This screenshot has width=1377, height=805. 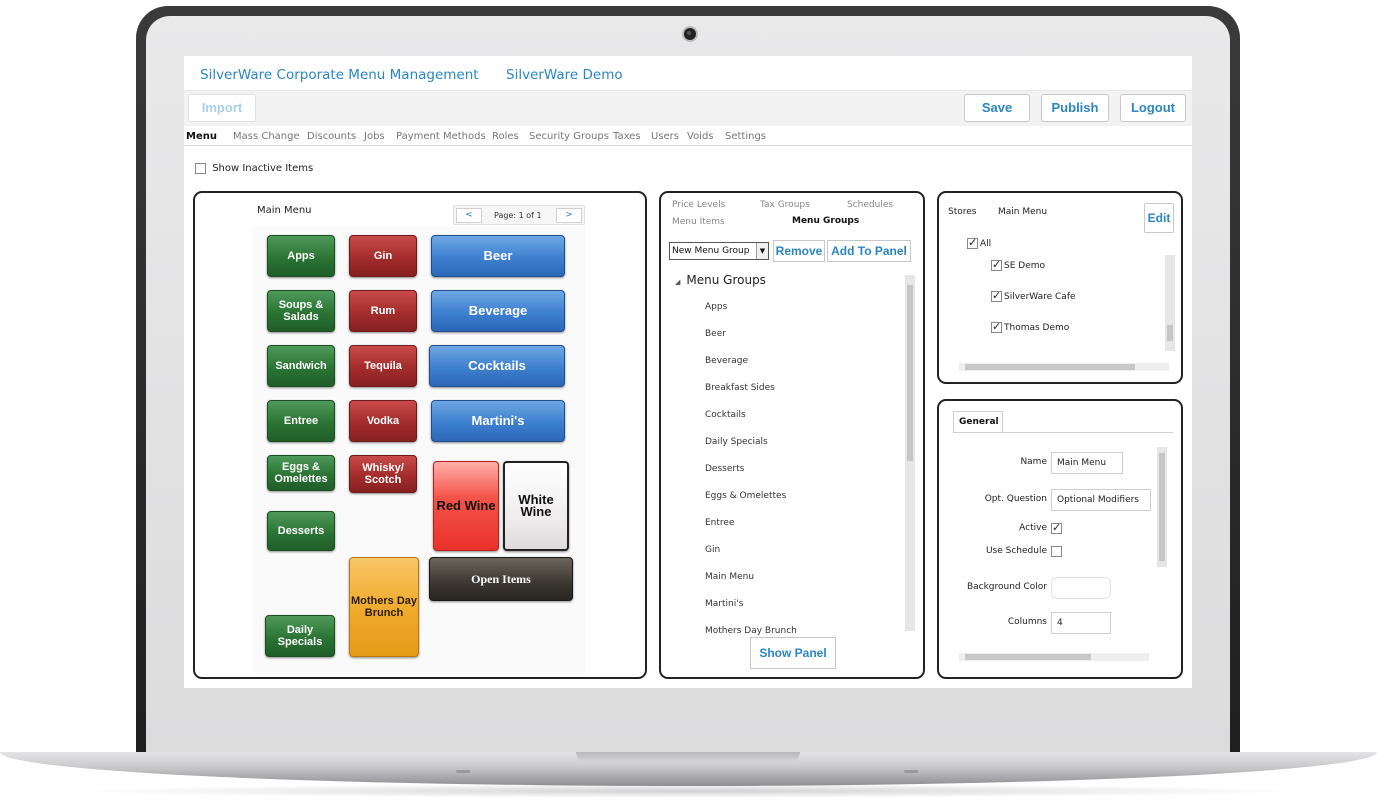 I want to click on active-checkbox, so click(x=1056, y=527).